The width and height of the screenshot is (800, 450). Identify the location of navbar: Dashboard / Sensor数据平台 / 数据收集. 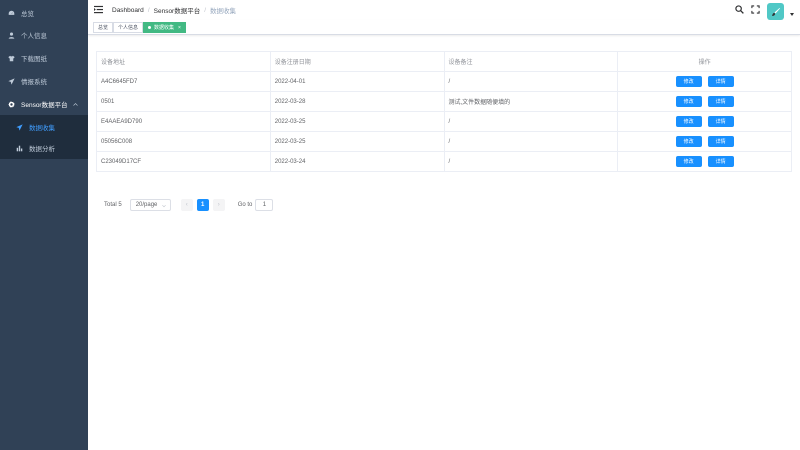
(444, 10).